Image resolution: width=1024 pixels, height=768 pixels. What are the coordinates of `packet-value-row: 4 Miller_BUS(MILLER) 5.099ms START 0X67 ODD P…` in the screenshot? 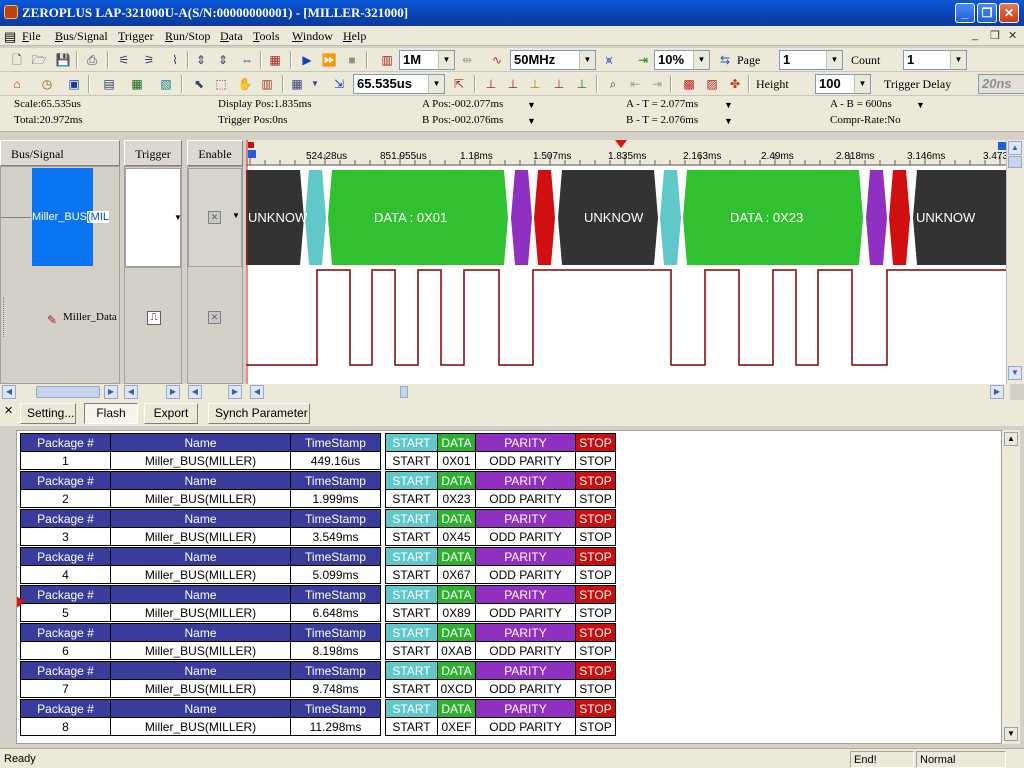 It's located at (318, 574).